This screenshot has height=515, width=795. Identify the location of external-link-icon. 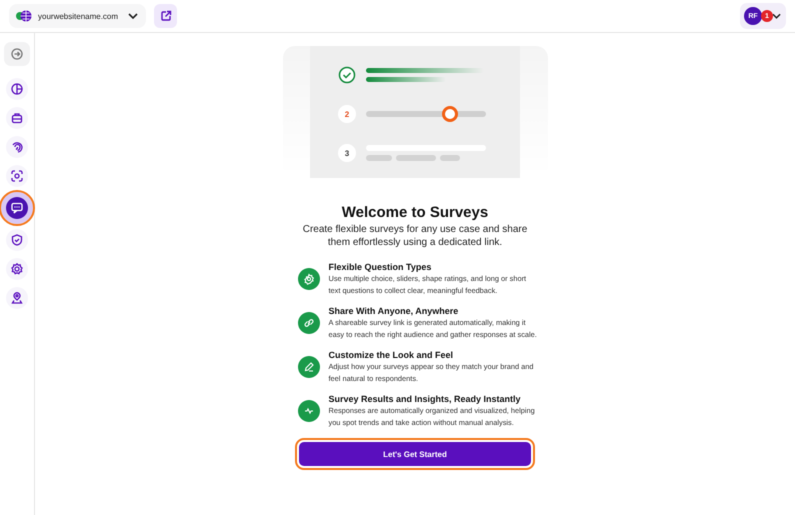
(166, 16).